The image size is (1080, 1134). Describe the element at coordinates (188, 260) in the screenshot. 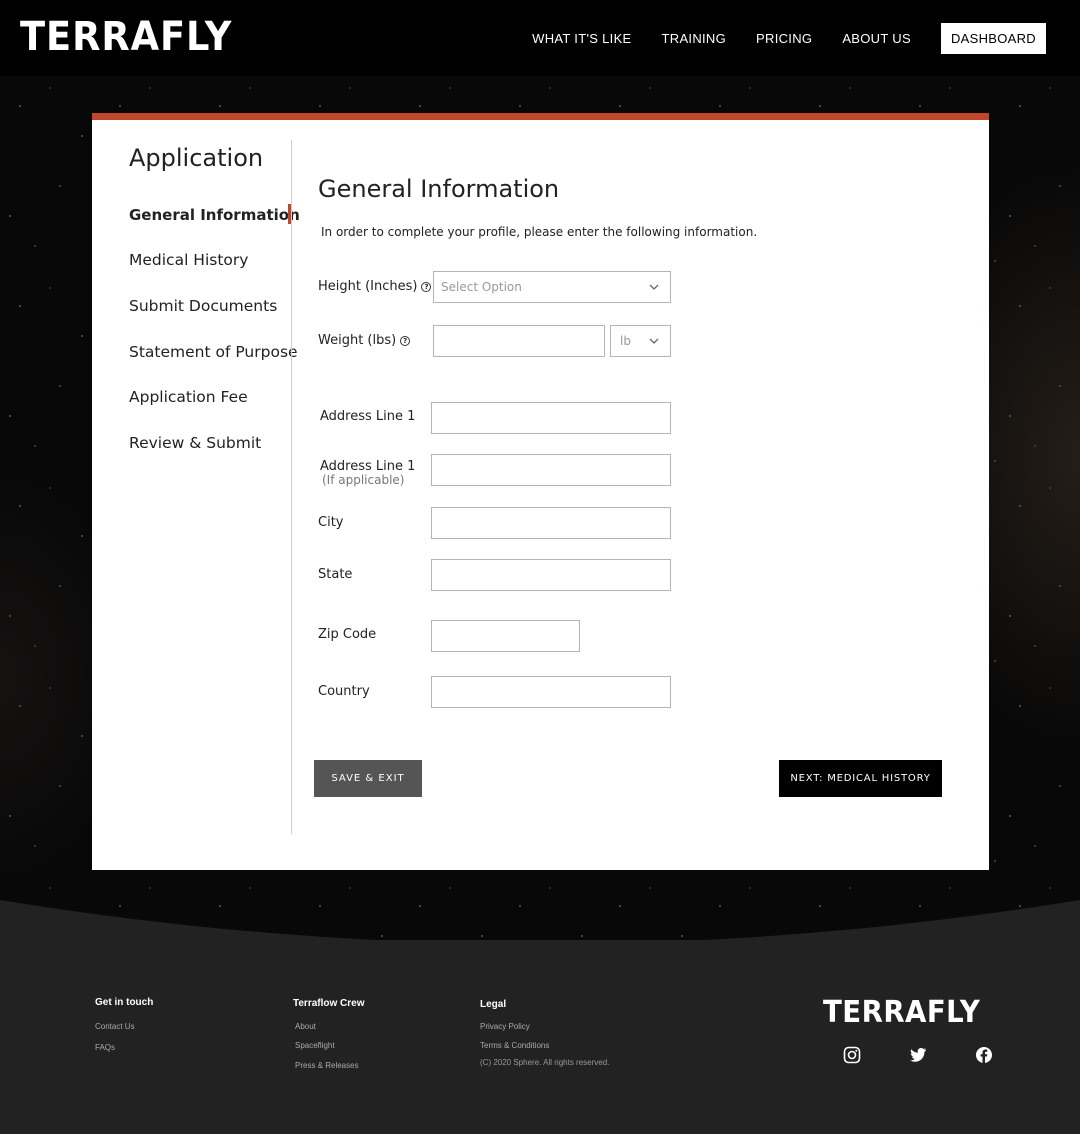

I see `sidebar-item-medical-history: Medical History` at that location.